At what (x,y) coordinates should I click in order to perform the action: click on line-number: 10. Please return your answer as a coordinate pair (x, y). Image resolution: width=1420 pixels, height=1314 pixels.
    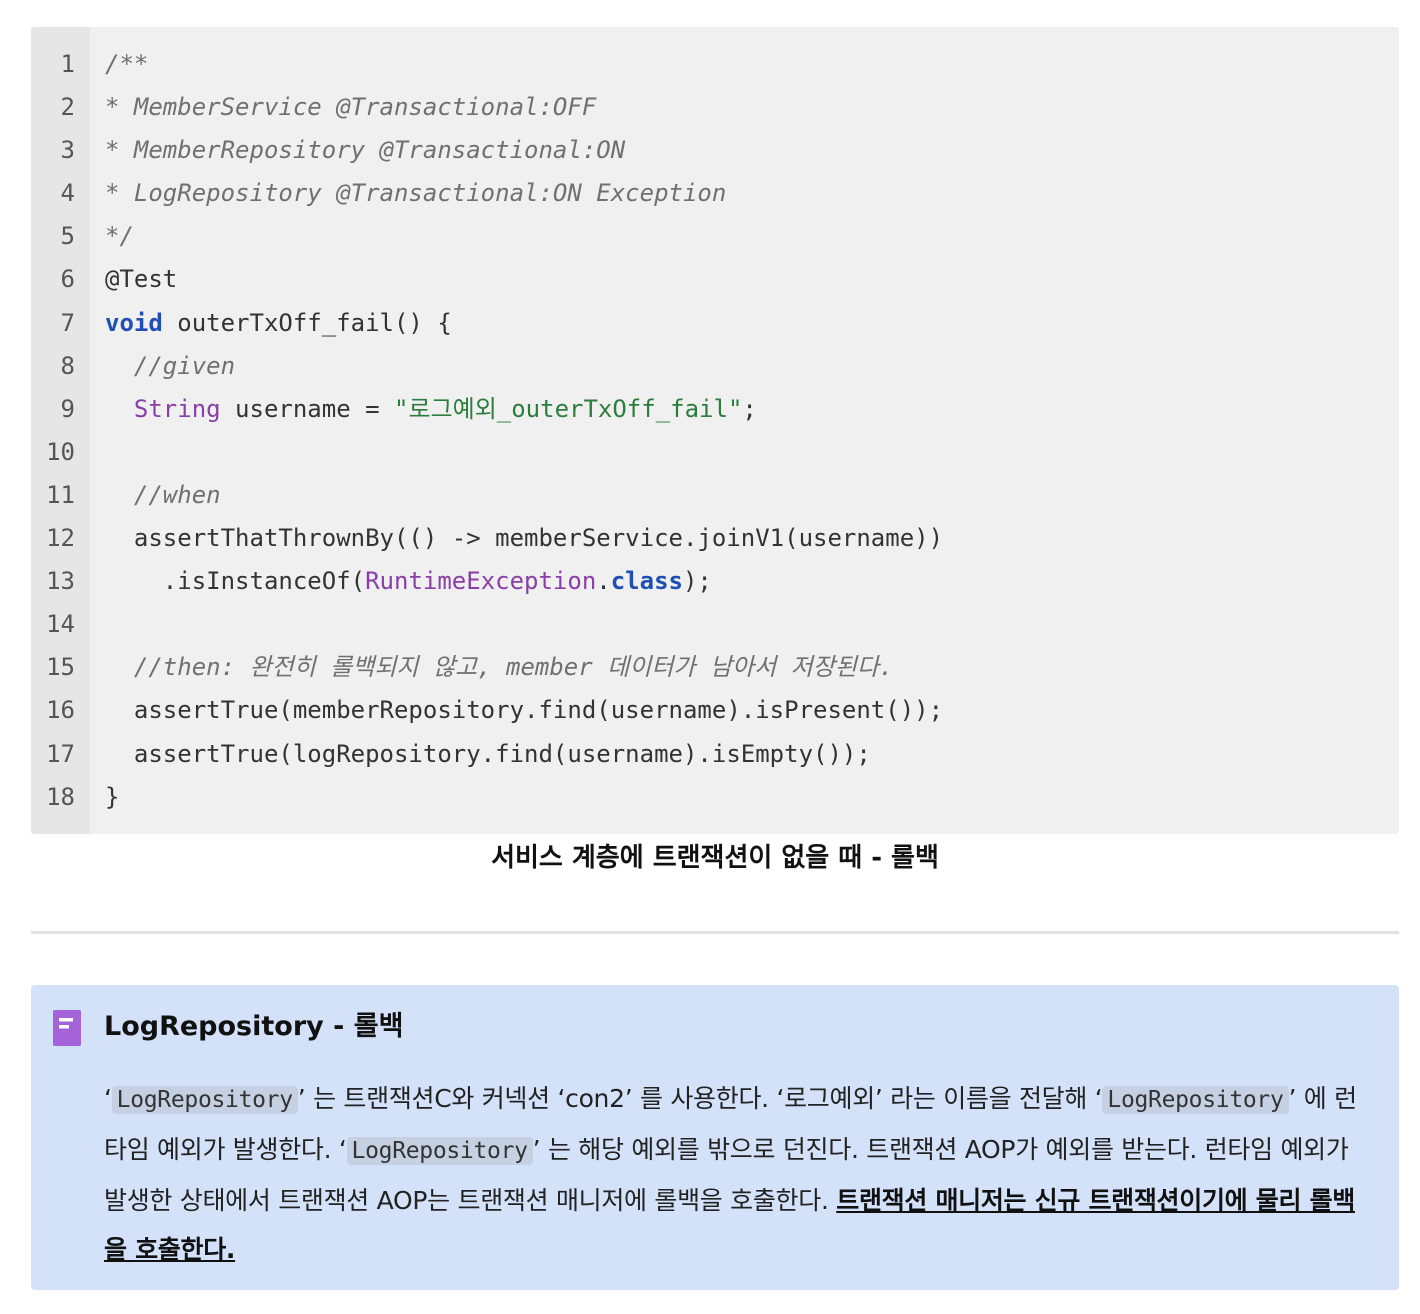
    Looking at the image, I should click on (60, 451).